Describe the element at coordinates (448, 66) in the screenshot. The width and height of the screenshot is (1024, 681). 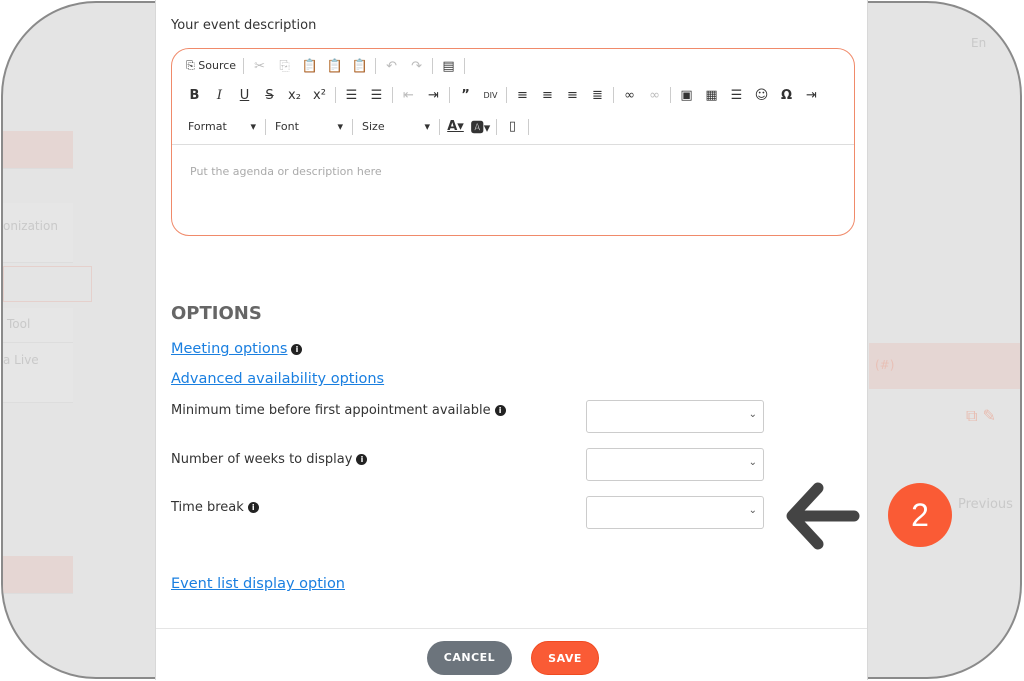
I see `templates-icon: ▤` at that location.